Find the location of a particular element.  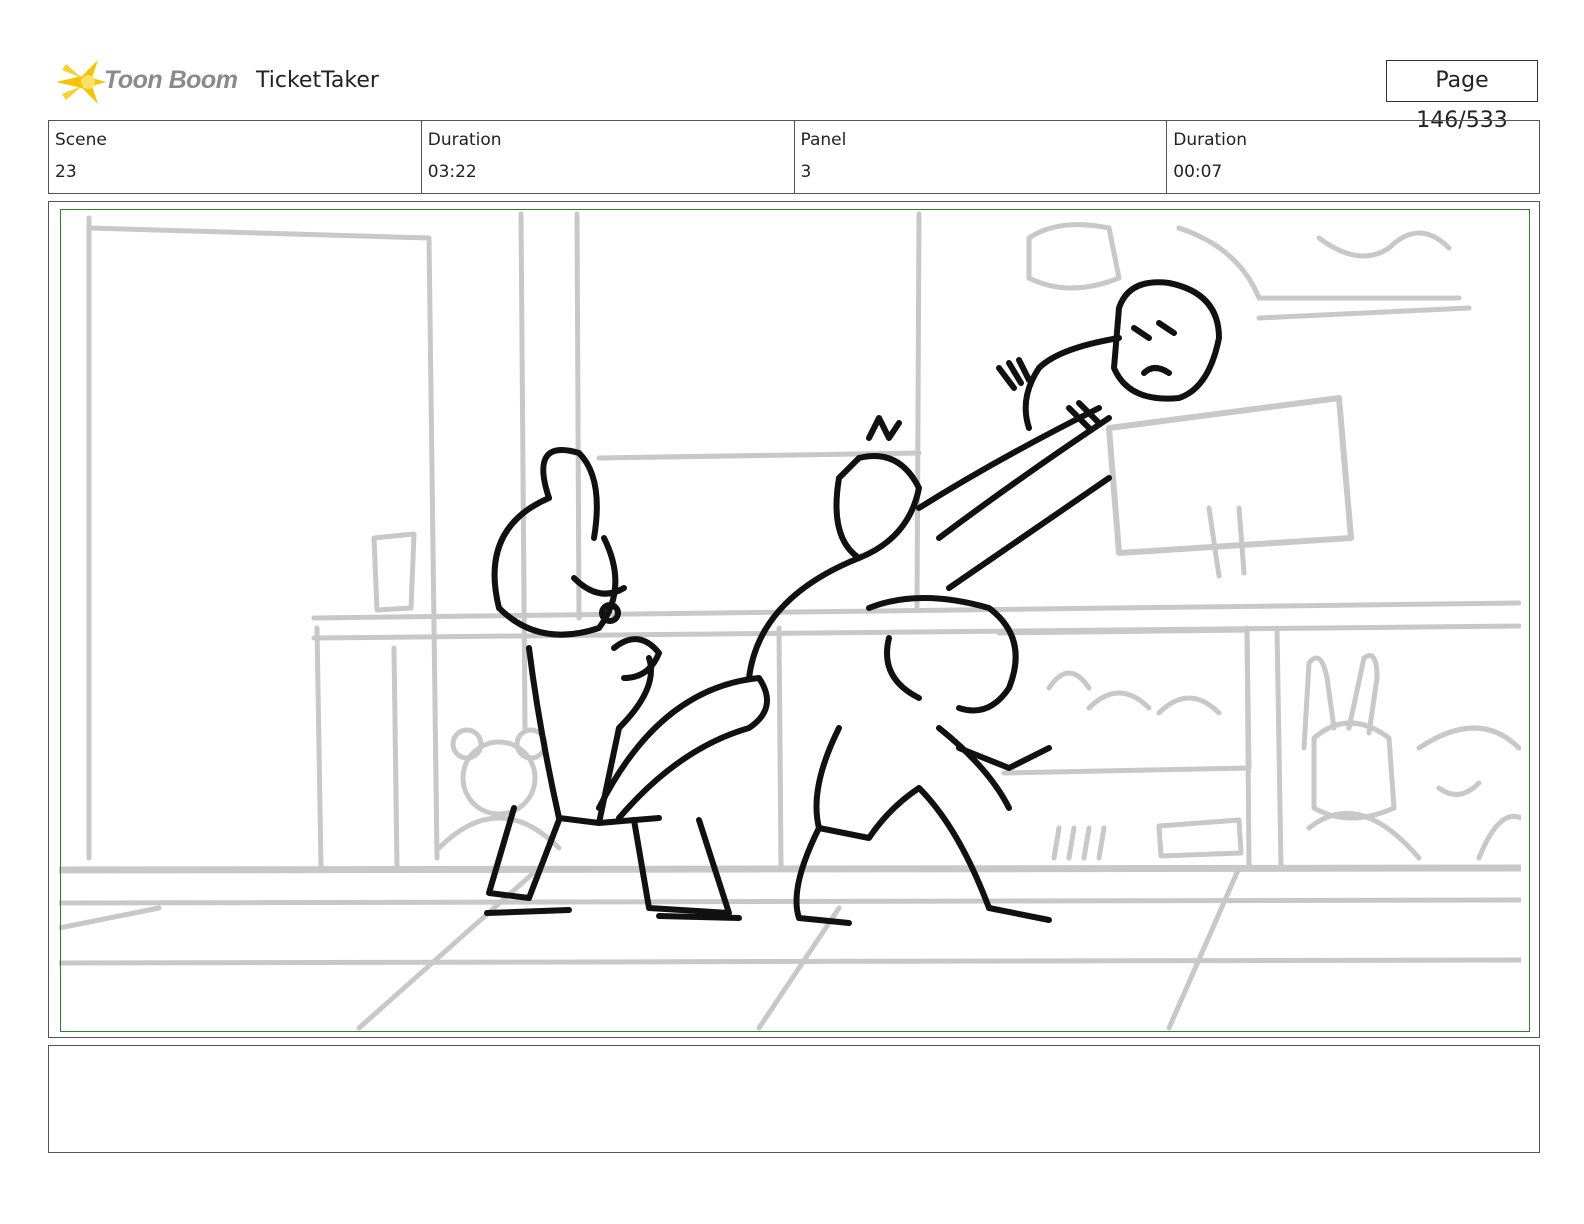

panel-duration-cell: Duration 00:07 is located at coordinates (1353, 157).